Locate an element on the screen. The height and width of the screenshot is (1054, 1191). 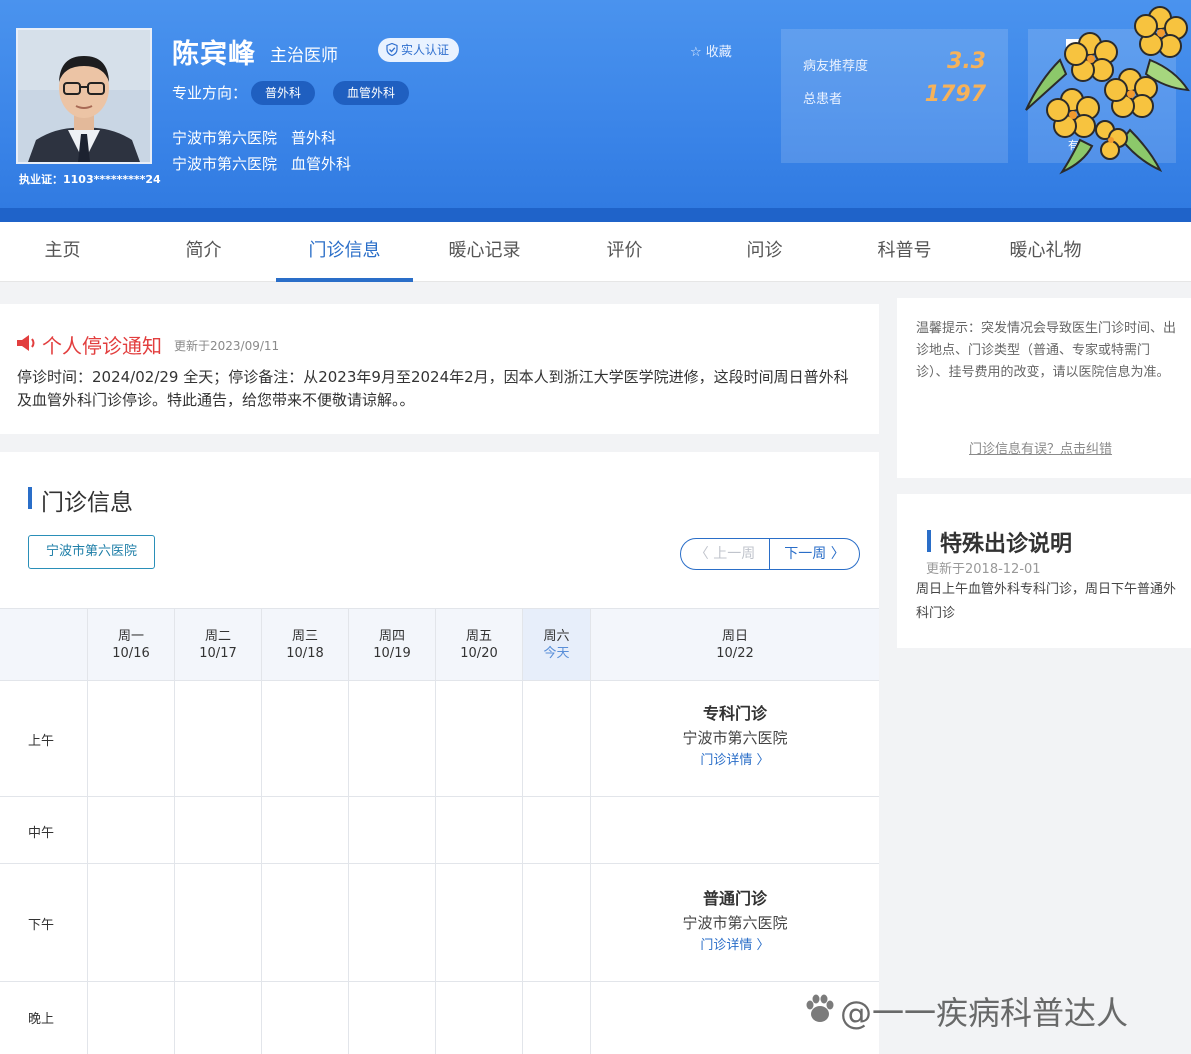
clinic-type: 专科门诊 is located at coordinates (734, 713).